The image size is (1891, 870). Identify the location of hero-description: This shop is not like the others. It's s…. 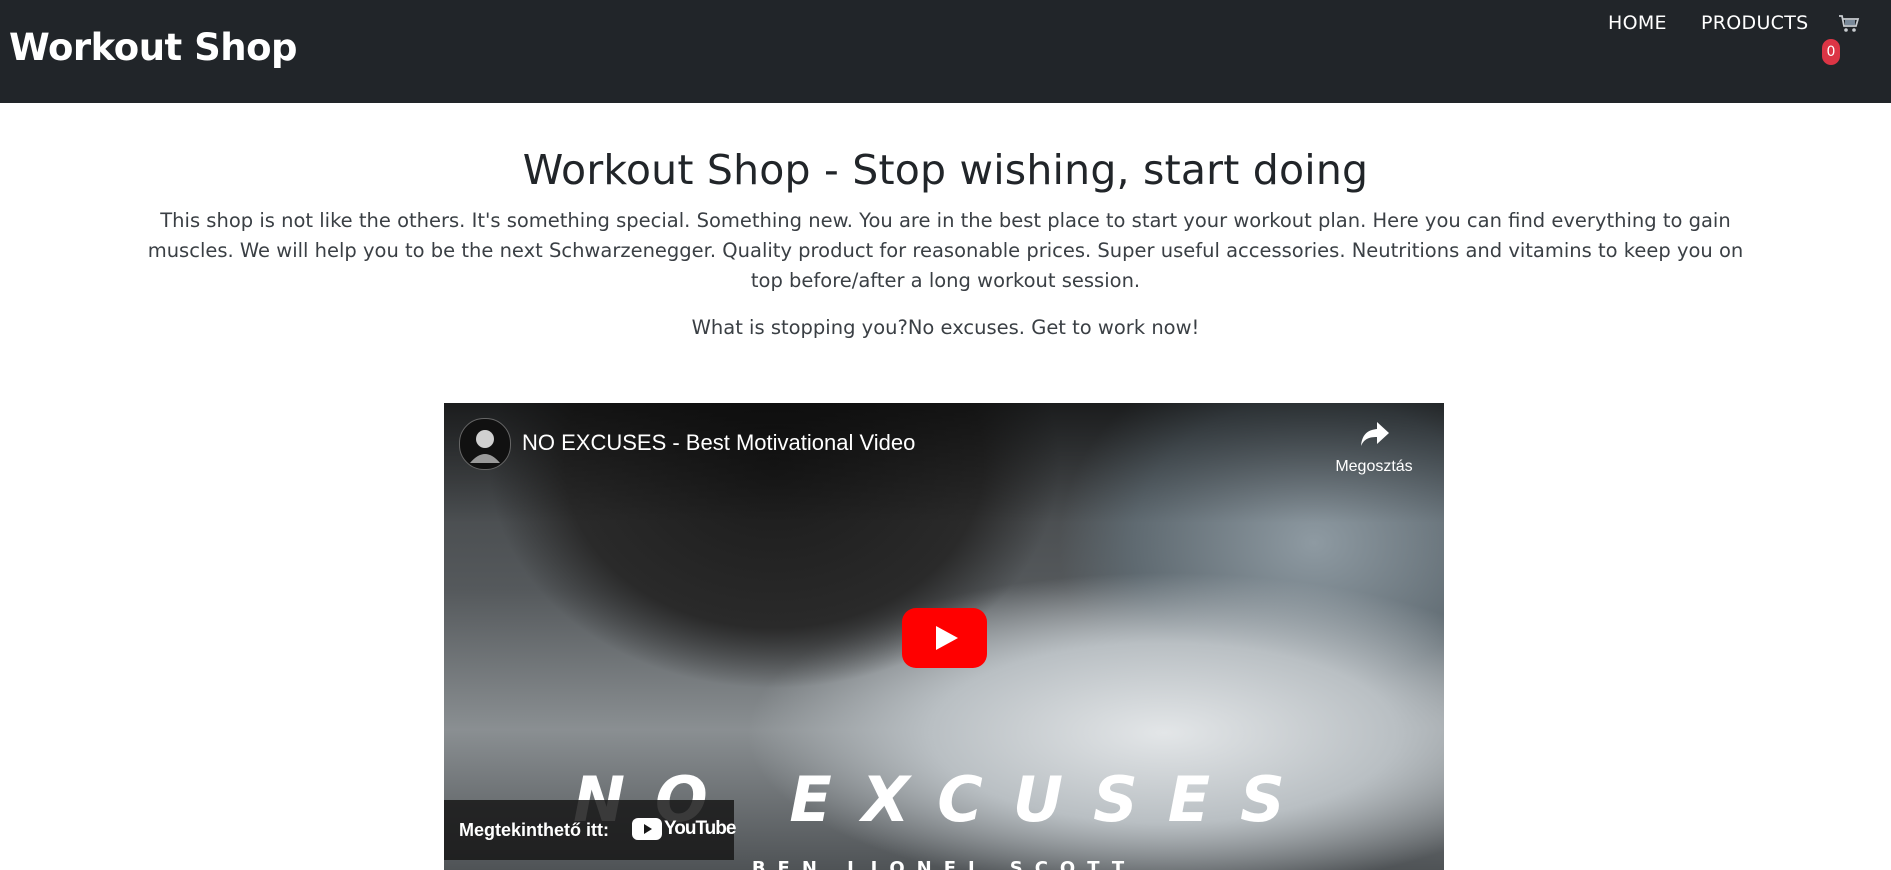
(945, 250).